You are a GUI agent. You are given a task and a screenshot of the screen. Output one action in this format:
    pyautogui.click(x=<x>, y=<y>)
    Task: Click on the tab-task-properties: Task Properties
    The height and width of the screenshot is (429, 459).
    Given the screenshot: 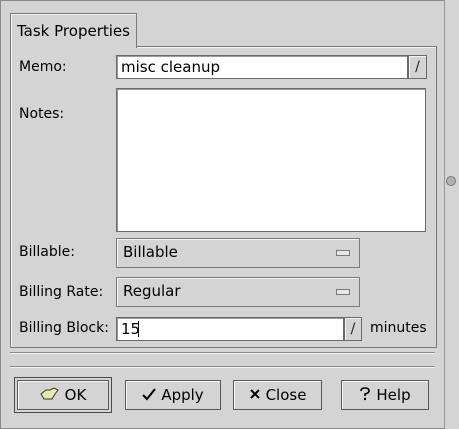 What is the action you would take?
    pyautogui.click(x=73, y=30)
    